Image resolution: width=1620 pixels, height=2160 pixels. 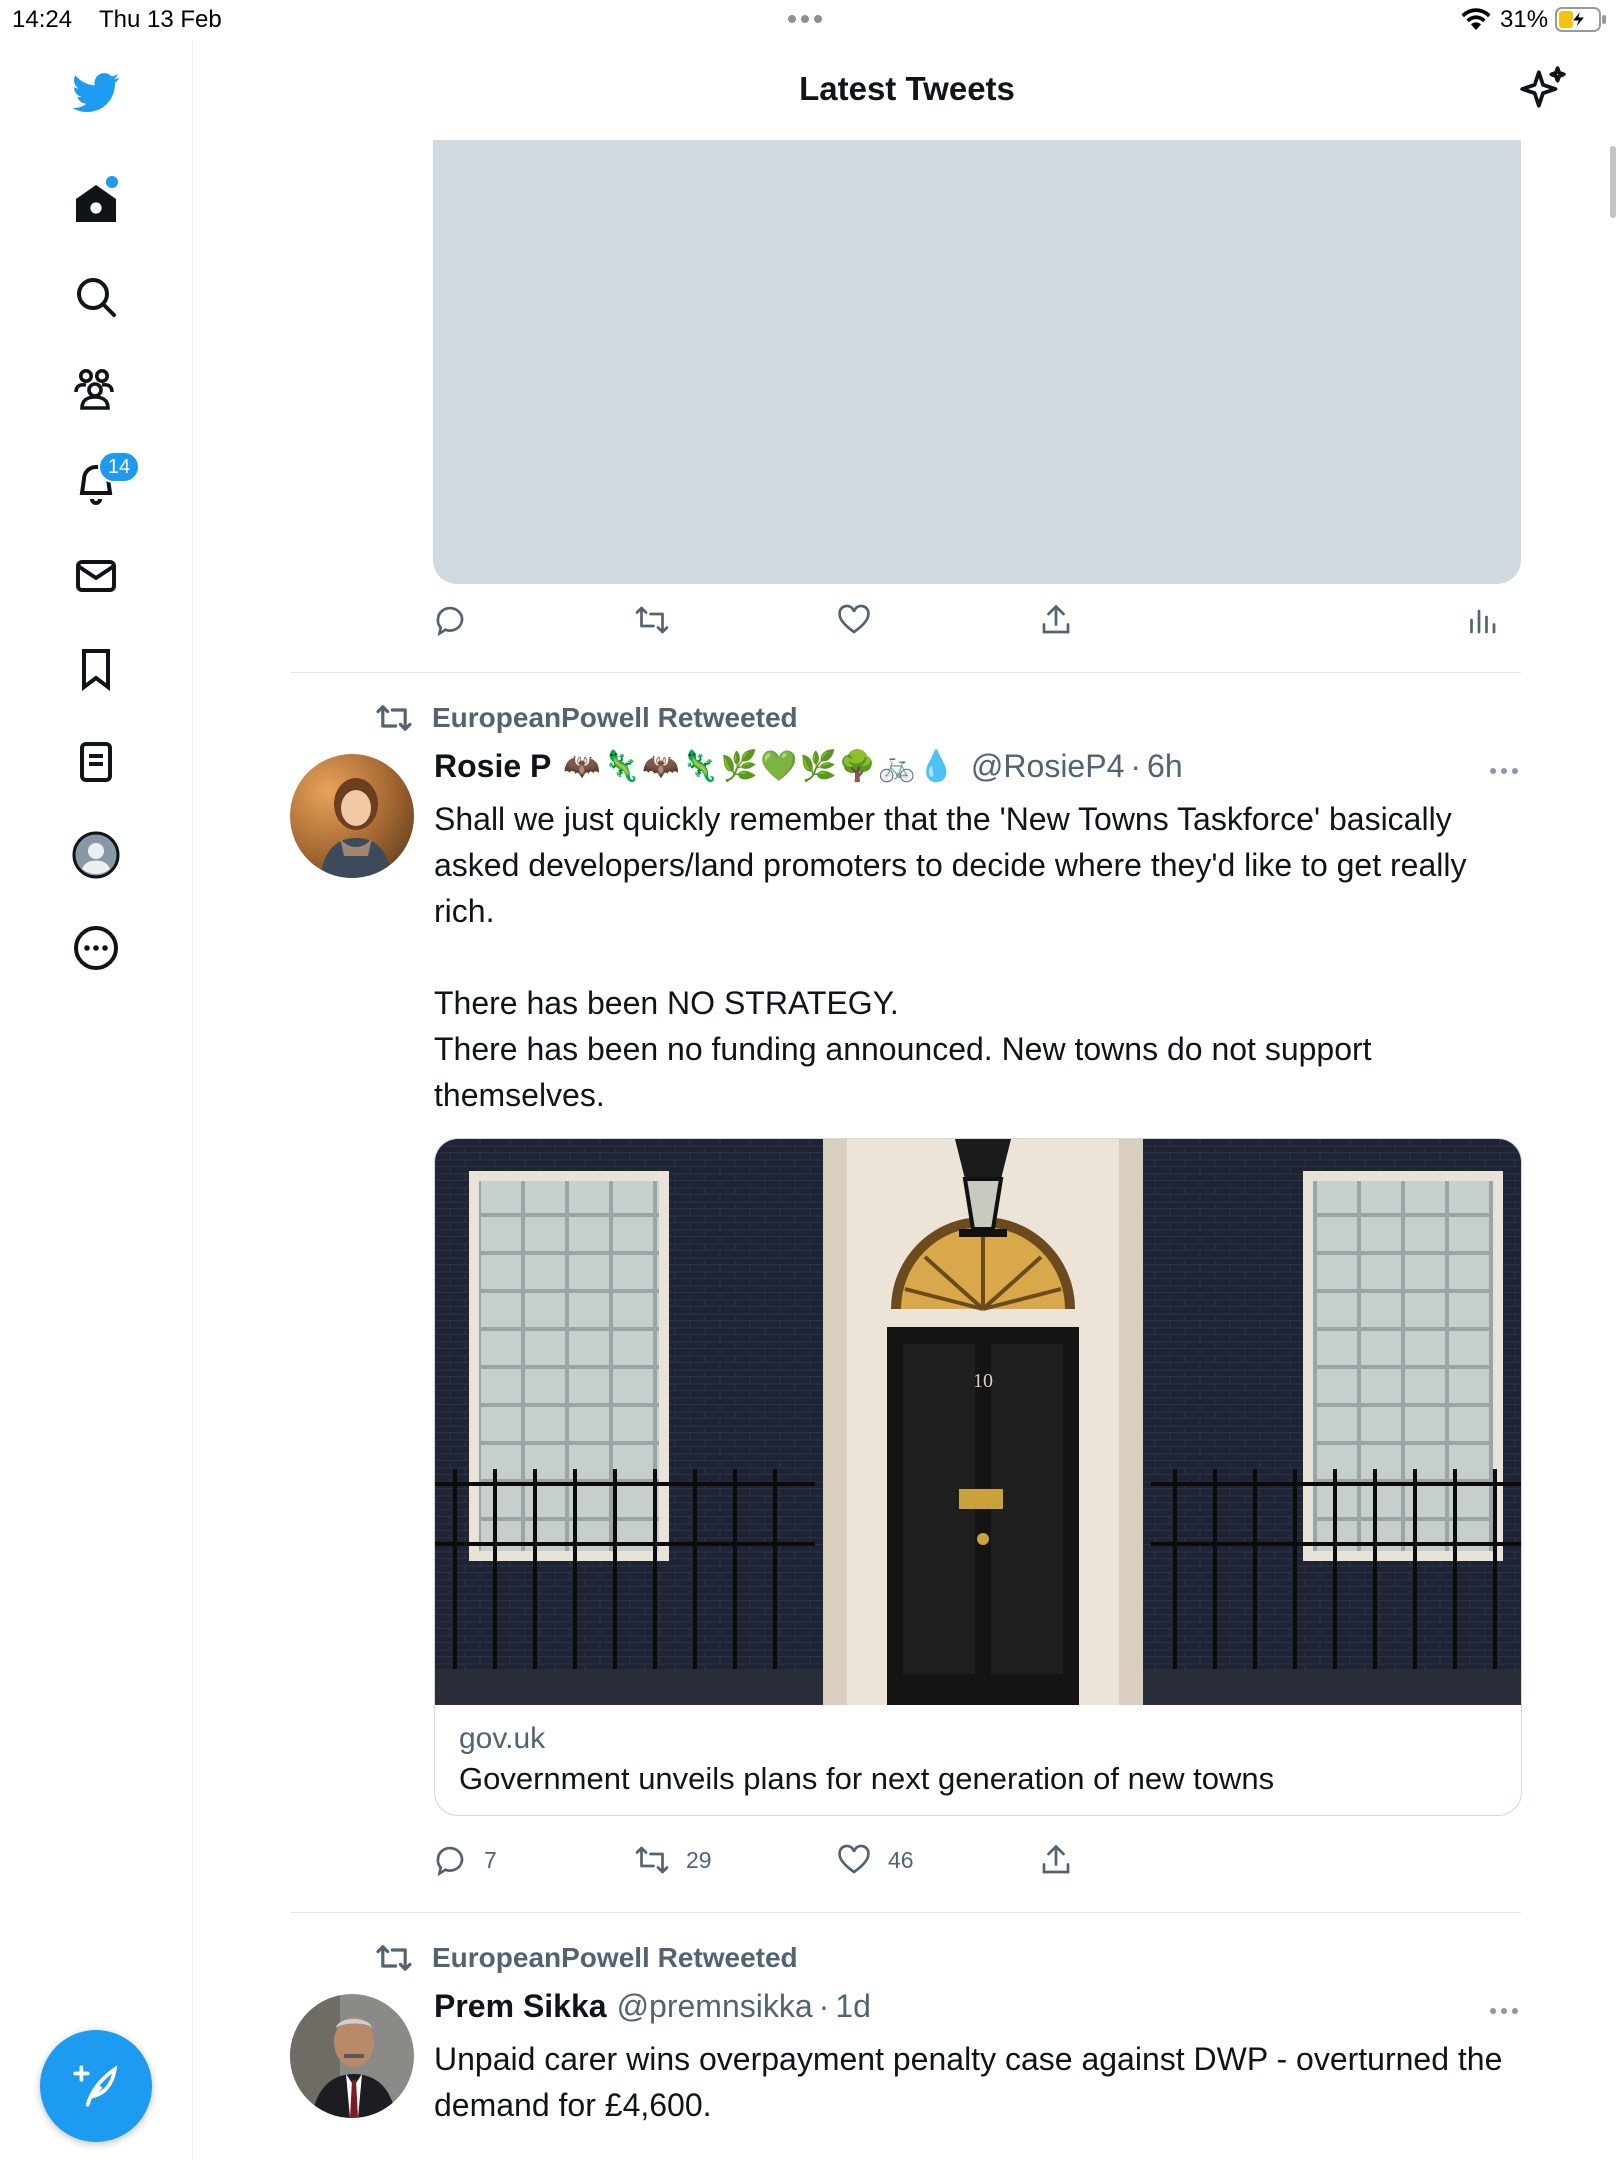 What do you see at coordinates (119, 467) in the screenshot?
I see `notification-badge: 14` at bounding box center [119, 467].